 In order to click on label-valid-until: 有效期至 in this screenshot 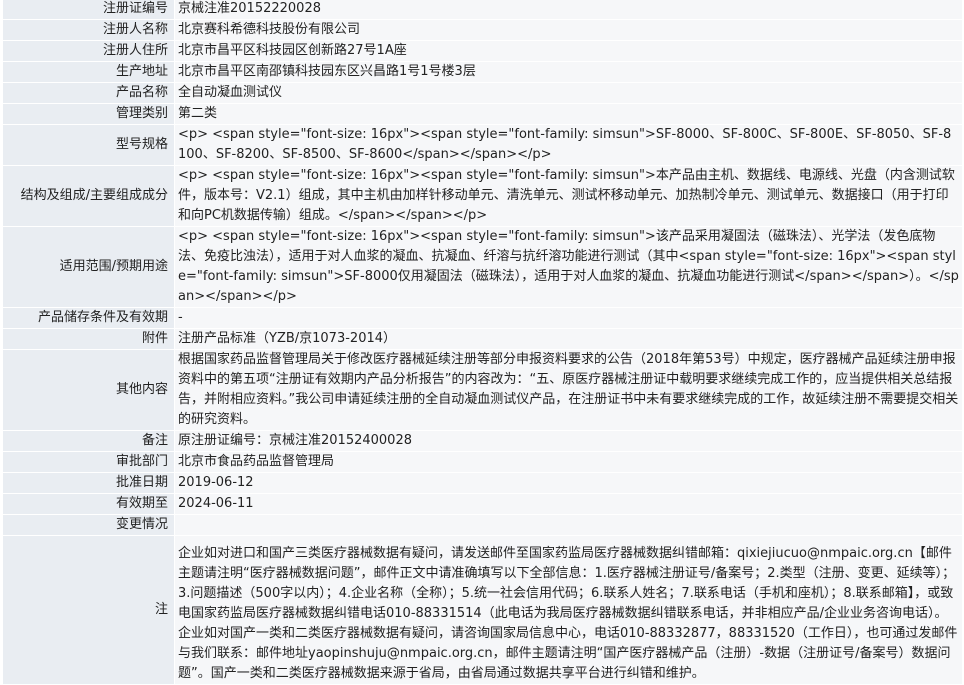, I will do `click(88, 504)`.